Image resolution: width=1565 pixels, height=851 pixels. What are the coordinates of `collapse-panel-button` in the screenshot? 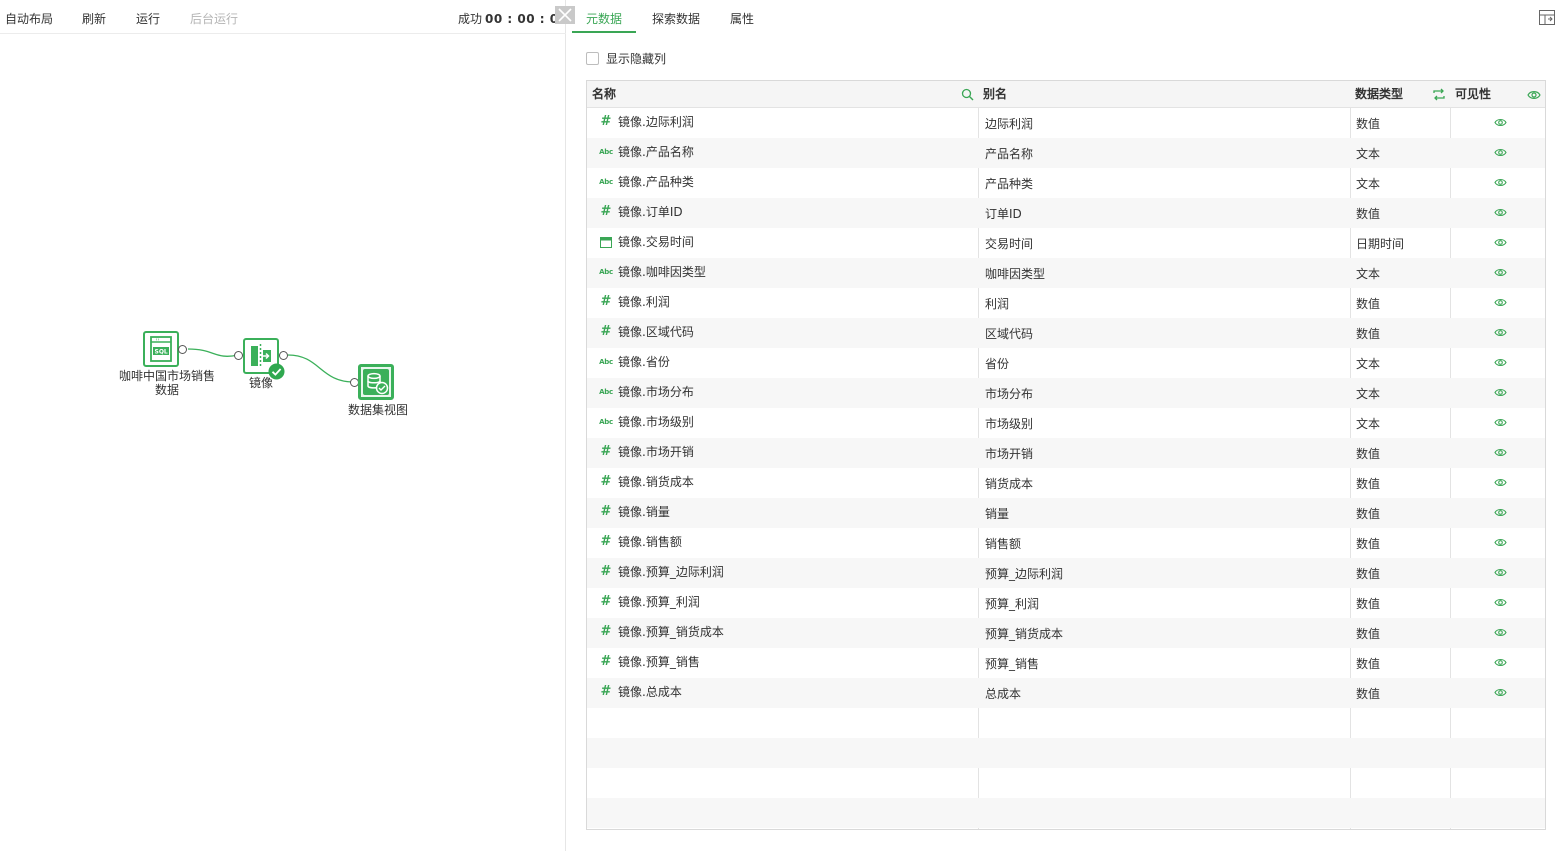 It's located at (565, 15).